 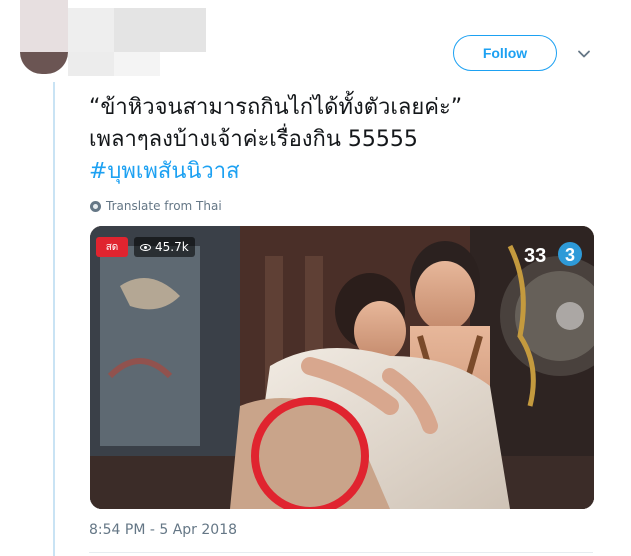 What do you see at coordinates (145, 247) in the screenshot?
I see `eye-icon` at bounding box center [145, 247].